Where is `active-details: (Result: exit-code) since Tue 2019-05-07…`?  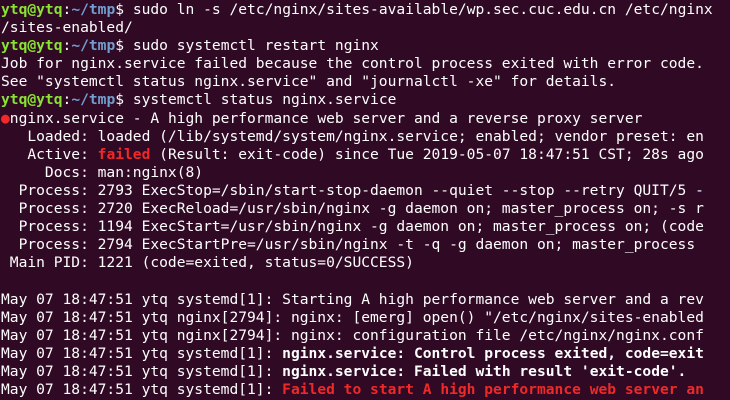 active-details: (Result: exit-code) since Tue 2019-05-07… is located at coordinates (427, 154).